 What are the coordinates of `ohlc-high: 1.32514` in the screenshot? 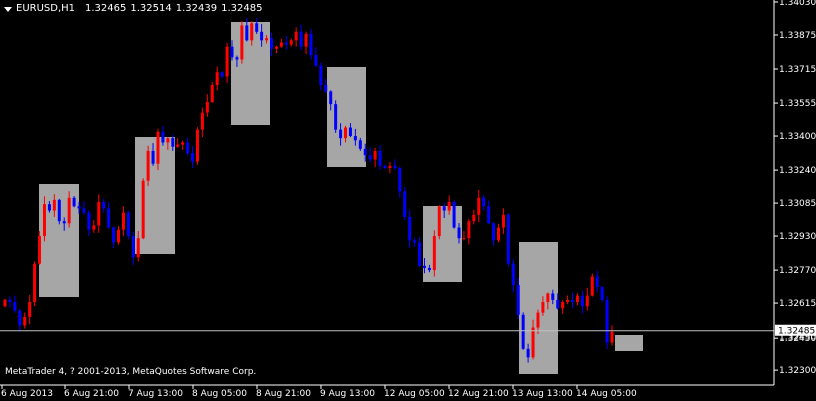 It's located at (151, 8).